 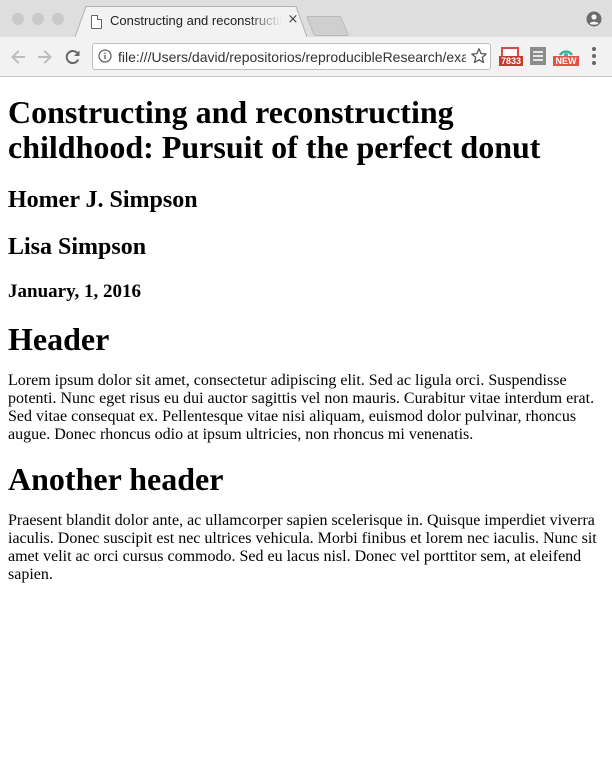 I want to click on gmail-extension-icon: 7833, so click(x=511, y=56).